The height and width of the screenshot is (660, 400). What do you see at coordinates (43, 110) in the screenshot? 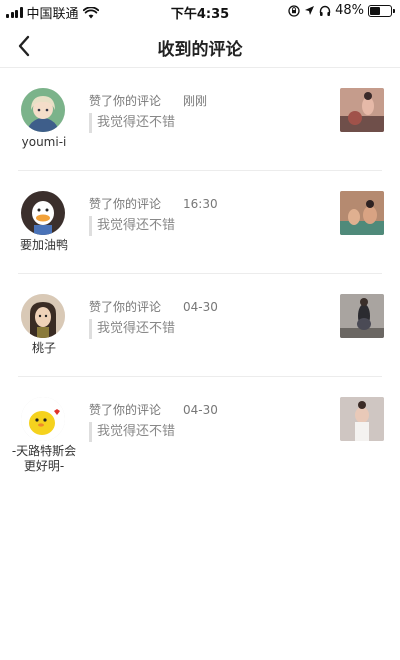
I see `anime-girl-avatar` at bounding box center [43, 110].